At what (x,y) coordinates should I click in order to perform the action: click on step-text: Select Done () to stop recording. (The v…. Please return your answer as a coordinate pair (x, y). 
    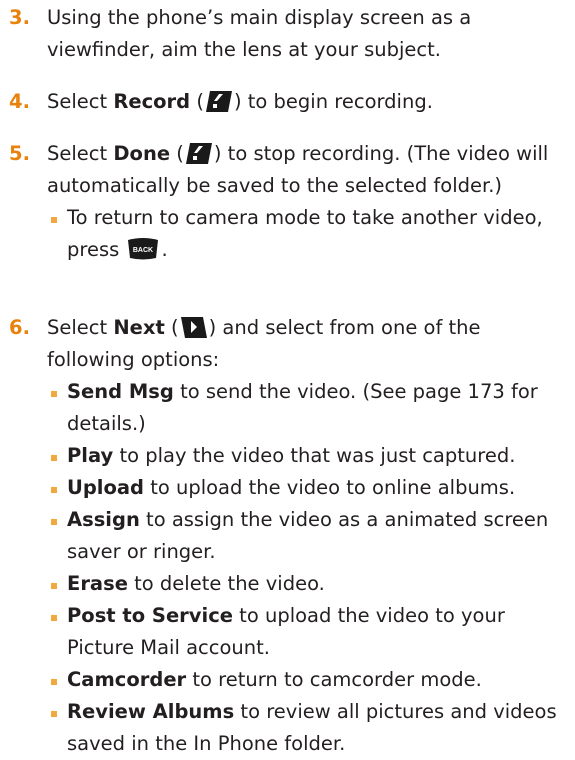
    Looking at the image, I should click on (298, 169).